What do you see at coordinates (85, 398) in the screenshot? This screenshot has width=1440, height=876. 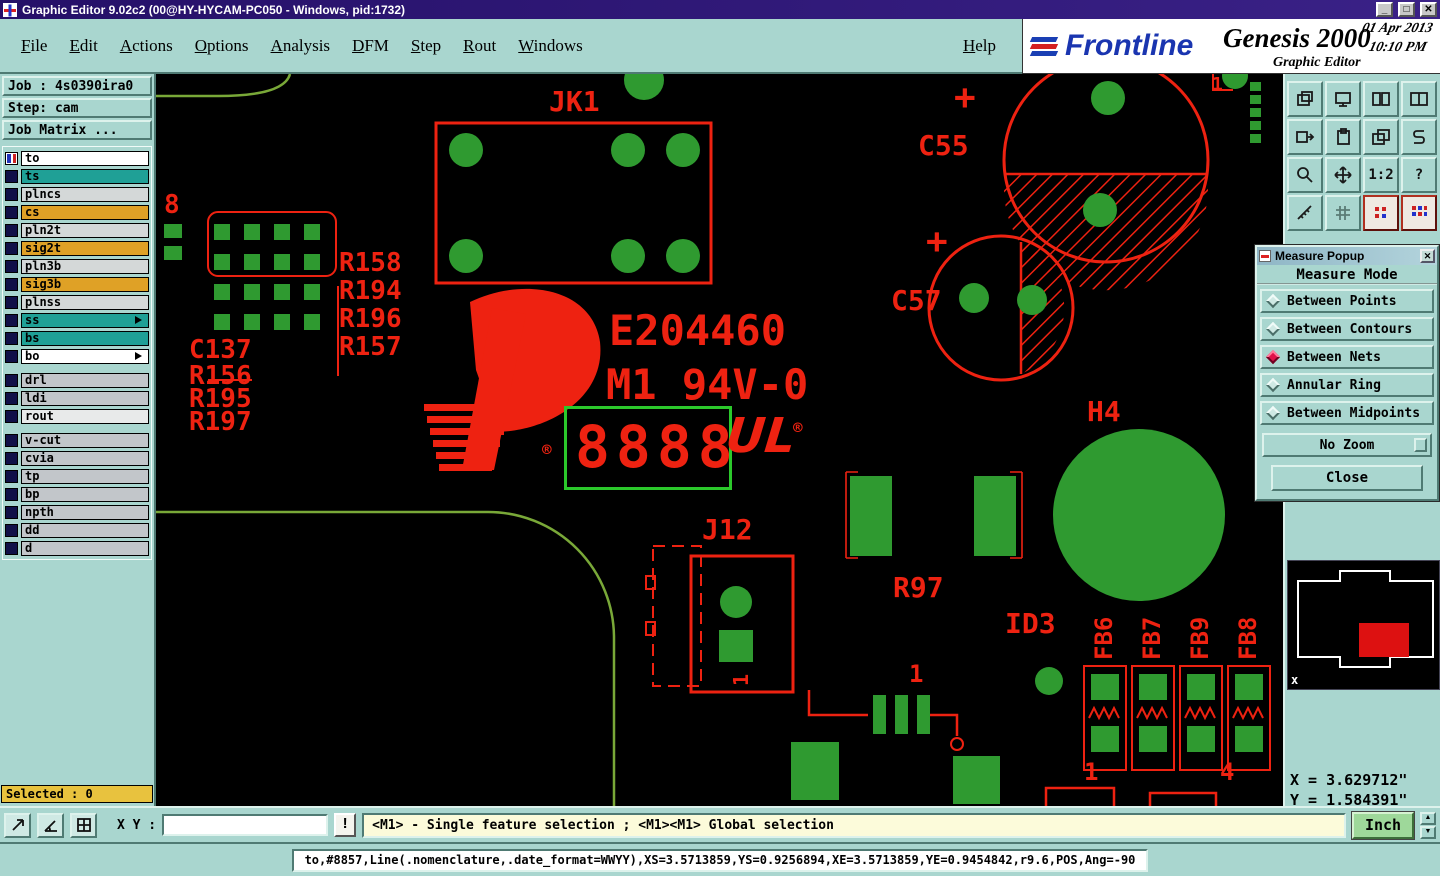 I see `layer-name-ldi: ldi` at bounding box center [85, 398].